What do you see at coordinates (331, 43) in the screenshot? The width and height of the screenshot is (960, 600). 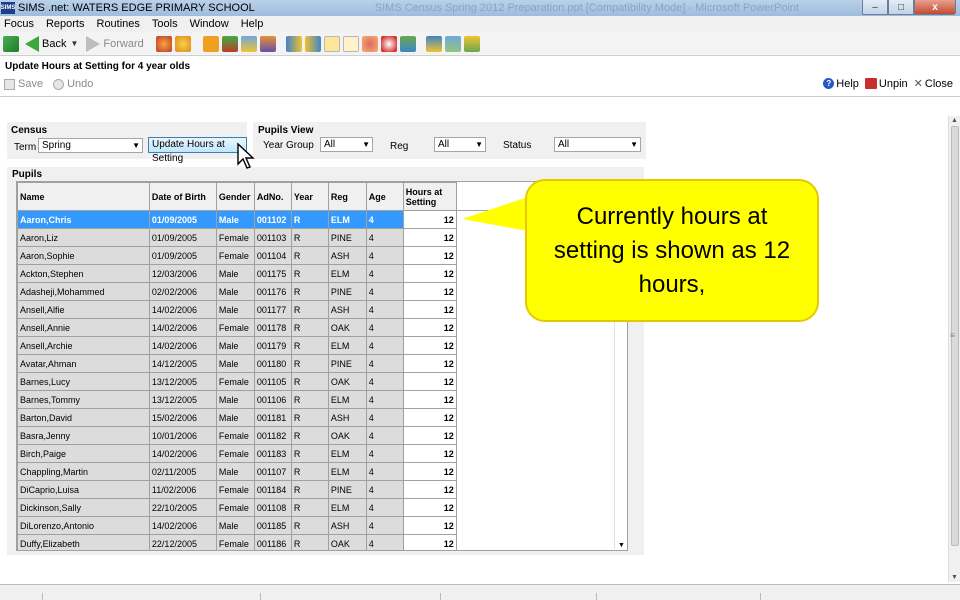 I see `report-icon` at bounding box center [331, 43].